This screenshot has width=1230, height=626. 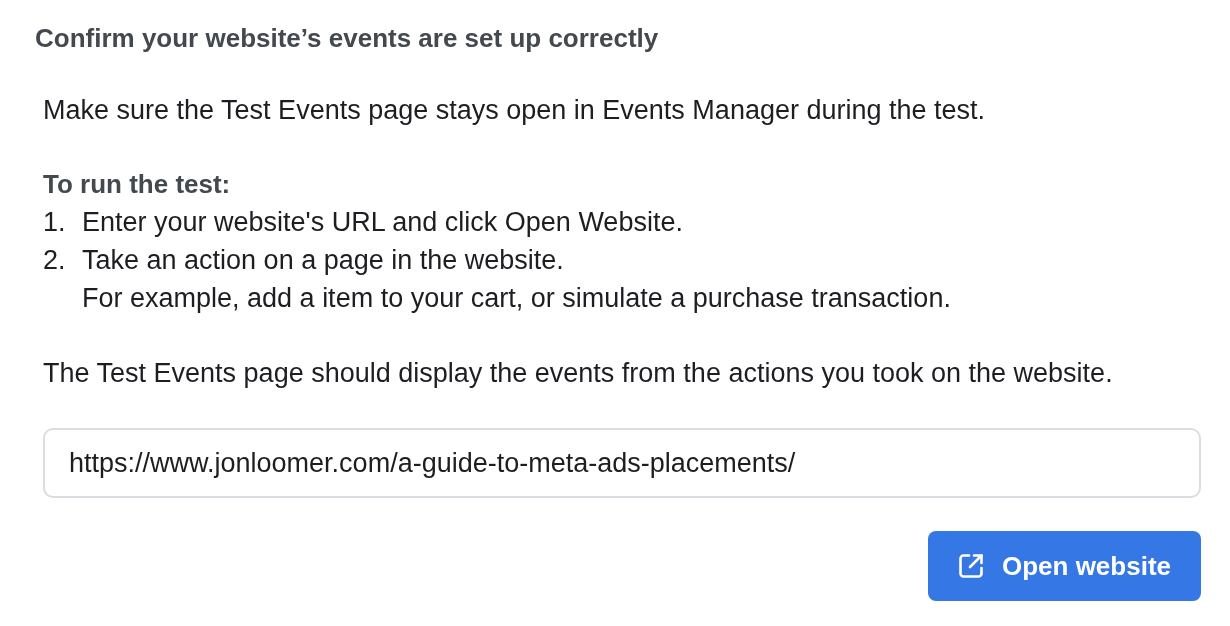 I want to click on section-title: Confirm your website’s events are set up correctly, so click(x=347, y=38).